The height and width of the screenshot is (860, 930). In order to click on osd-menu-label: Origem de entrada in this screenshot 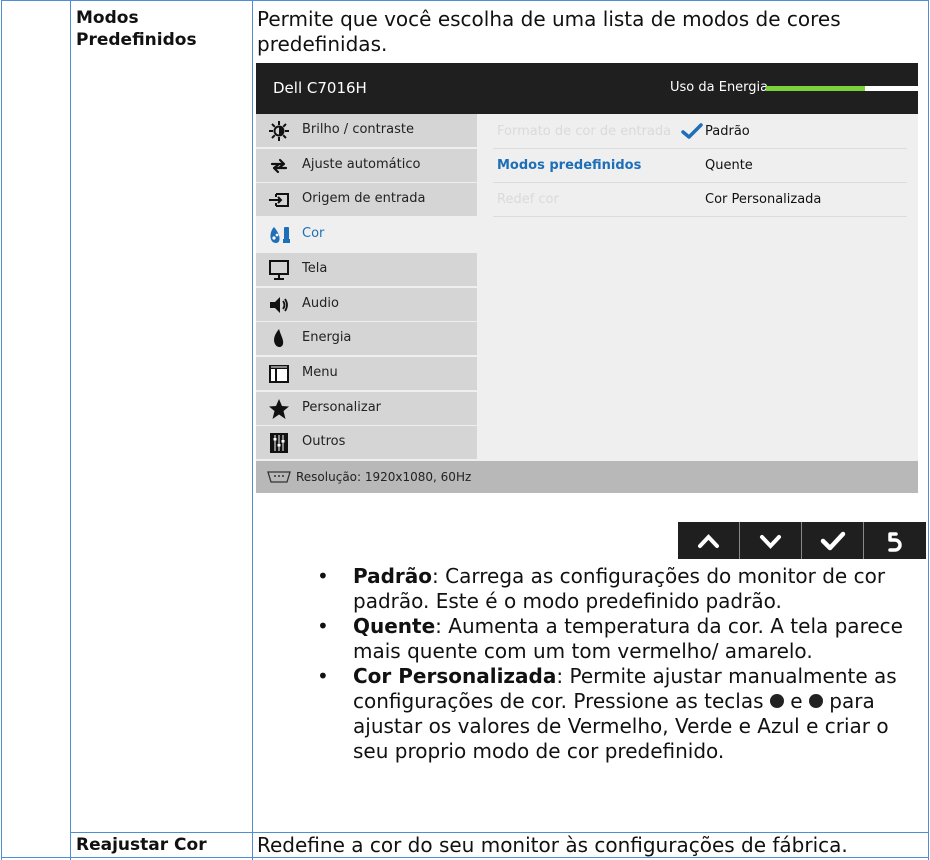, I will do `click(364, 199)`.